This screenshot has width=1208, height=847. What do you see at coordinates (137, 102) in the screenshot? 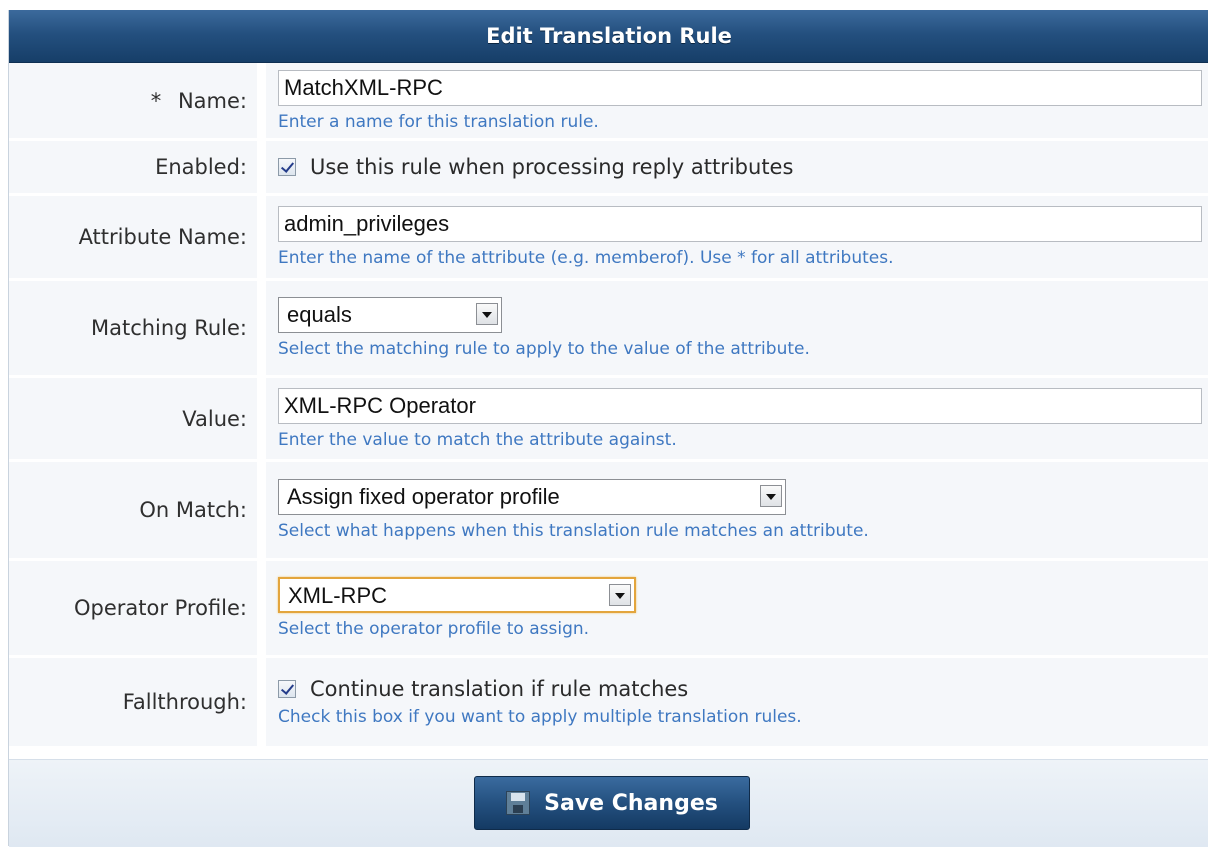
I see `name-label: * Name:` at bounding box center [137, 102].